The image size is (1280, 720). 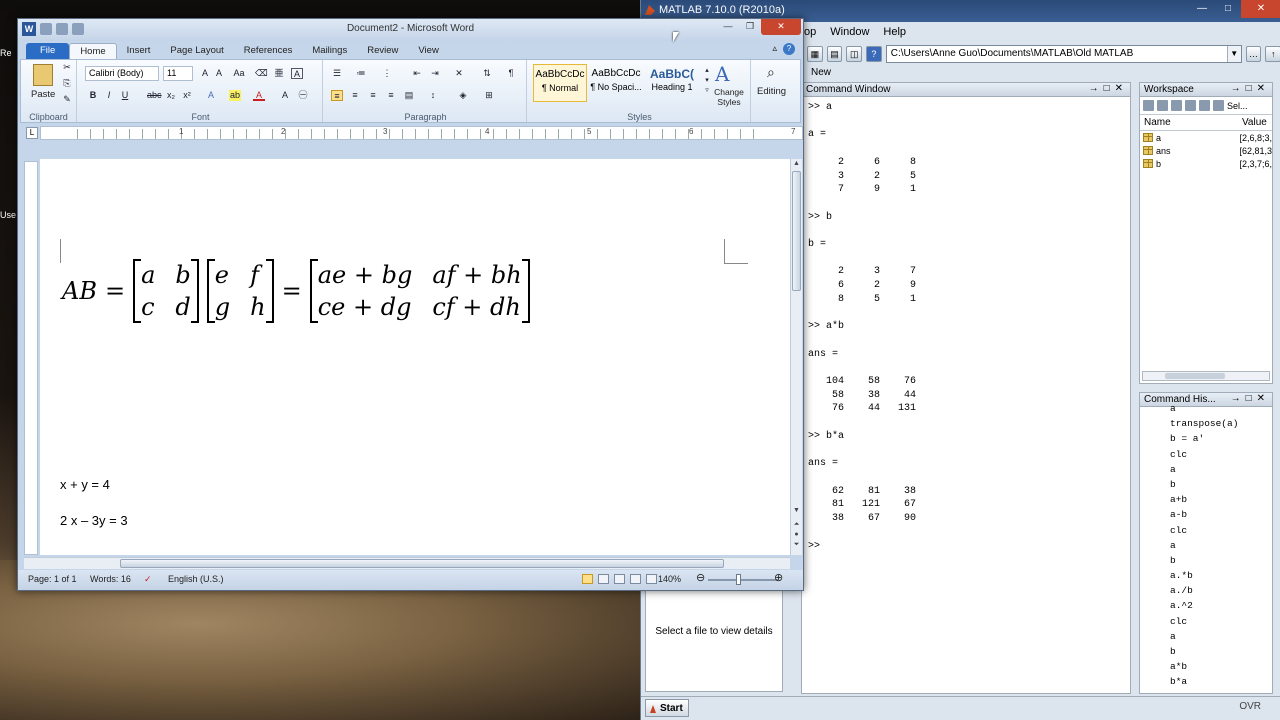 I want to click on shading-icon: ◈, so click(x=463, y=95).